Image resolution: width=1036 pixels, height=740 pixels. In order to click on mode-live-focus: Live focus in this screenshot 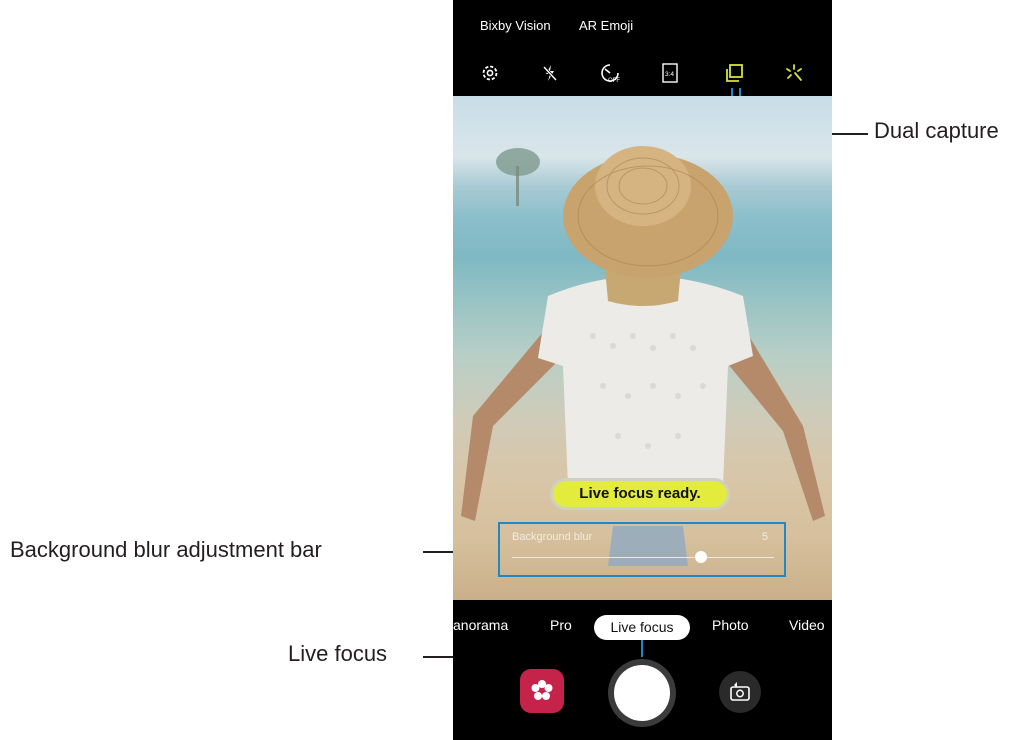, I will do `click(642, 627)`.